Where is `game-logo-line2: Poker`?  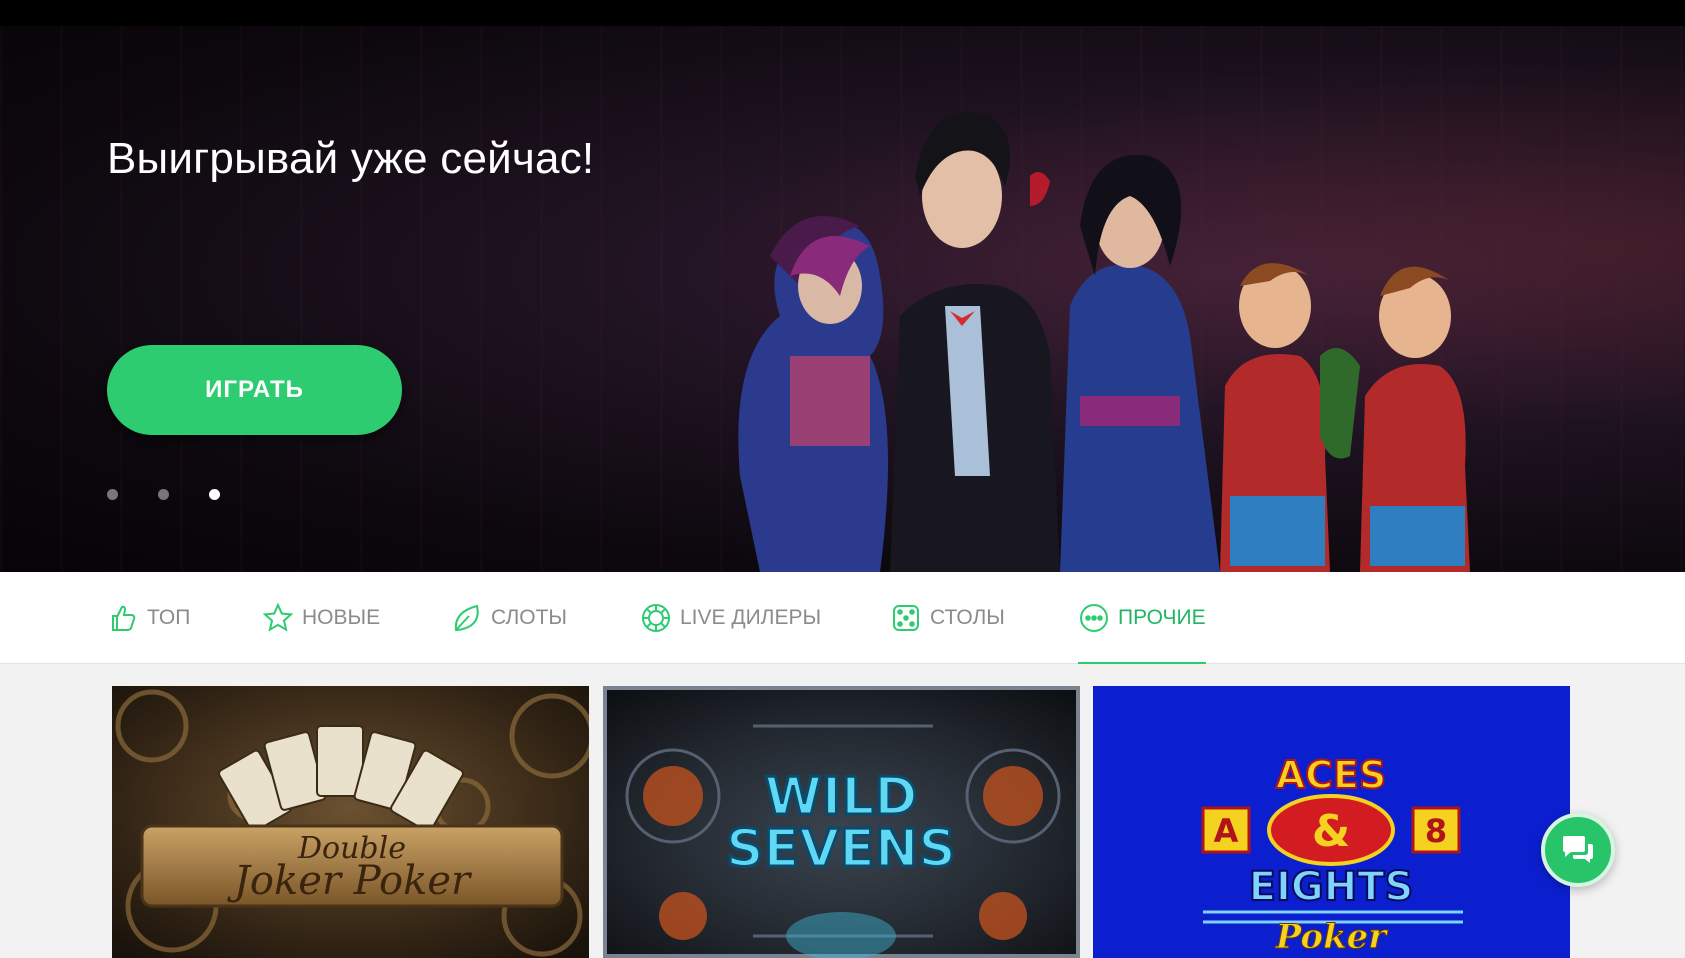
game-logo-line2: Poker is located at coordinates (1332, 937).